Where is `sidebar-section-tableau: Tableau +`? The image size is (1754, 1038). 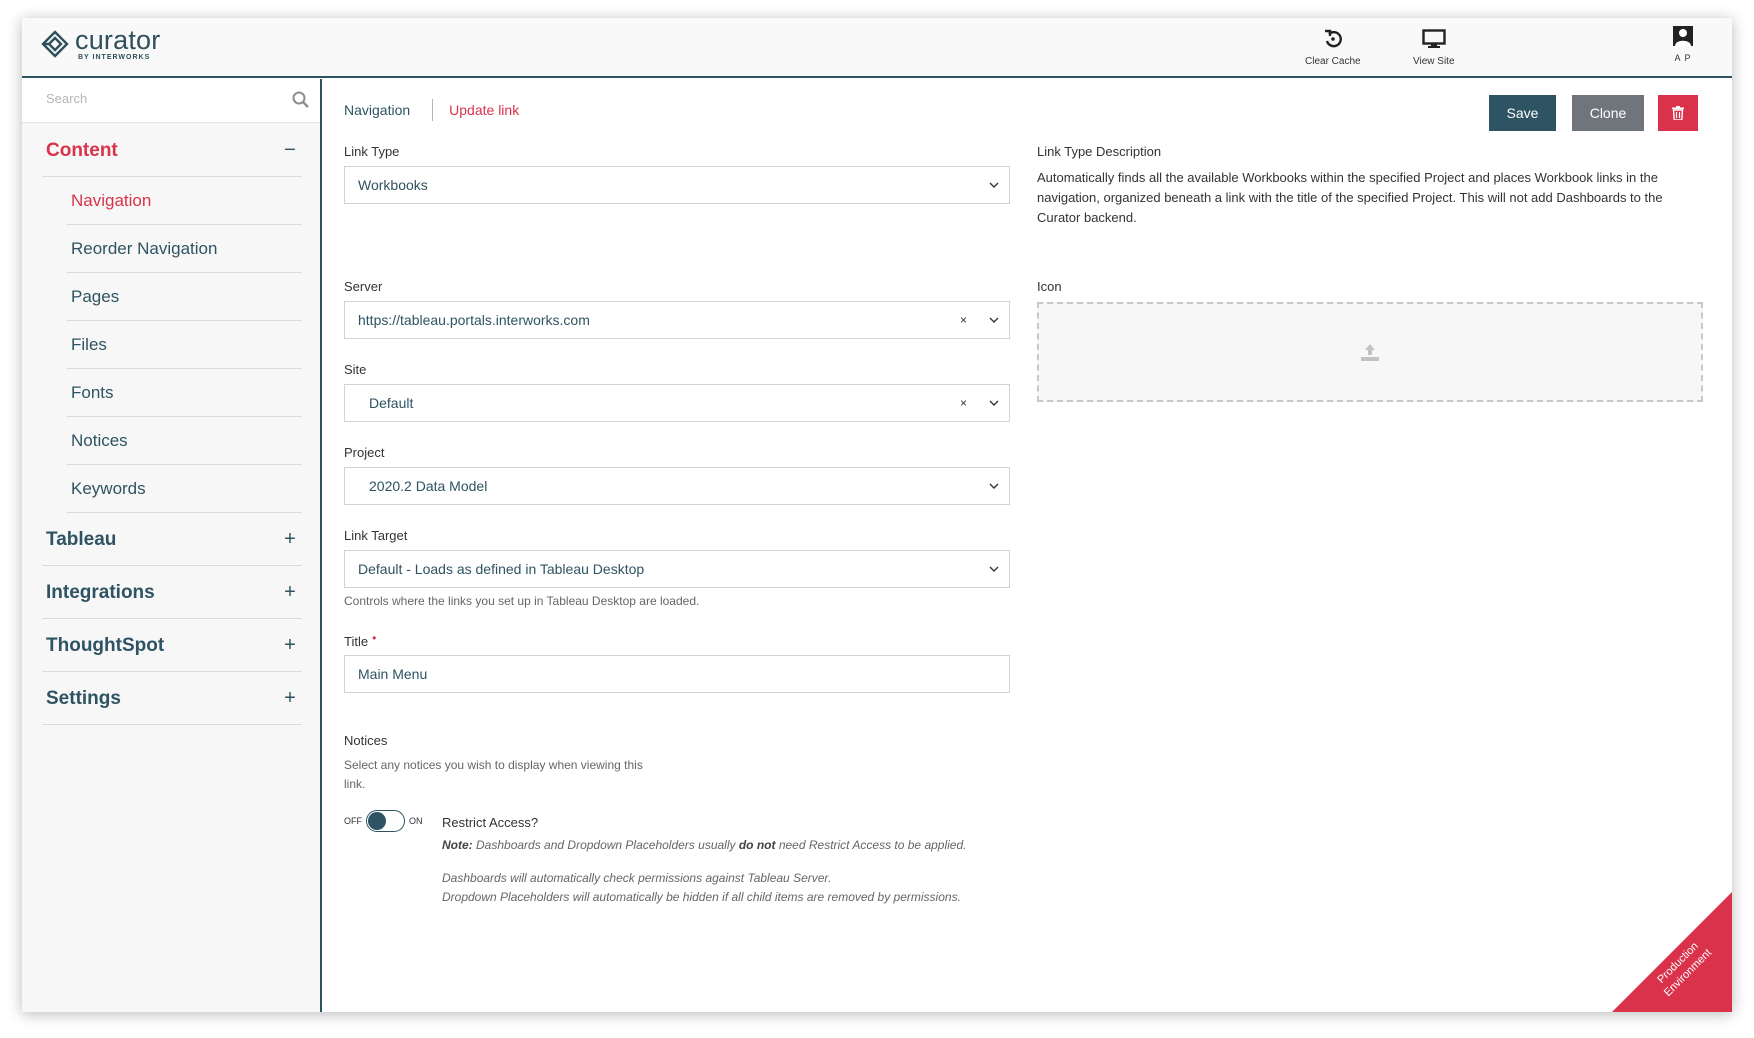
sidebar-section-tableau: Tableau + is located at coordinates (172, 540).